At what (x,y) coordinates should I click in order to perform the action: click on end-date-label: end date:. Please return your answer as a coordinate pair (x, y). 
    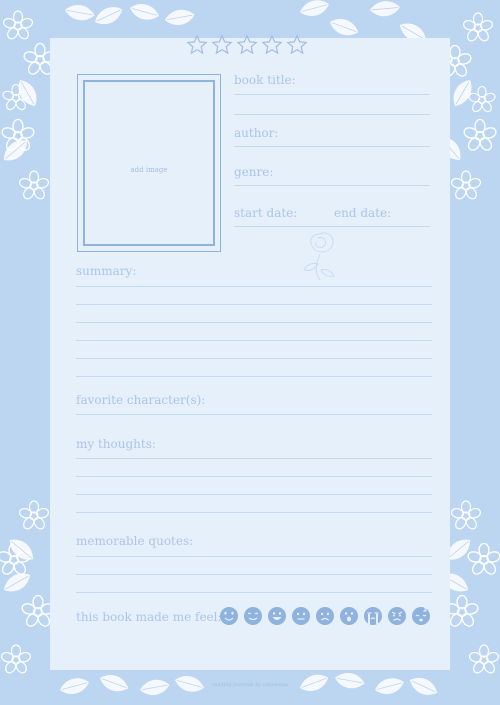
    Looking at the image, I should click on (363, 213).